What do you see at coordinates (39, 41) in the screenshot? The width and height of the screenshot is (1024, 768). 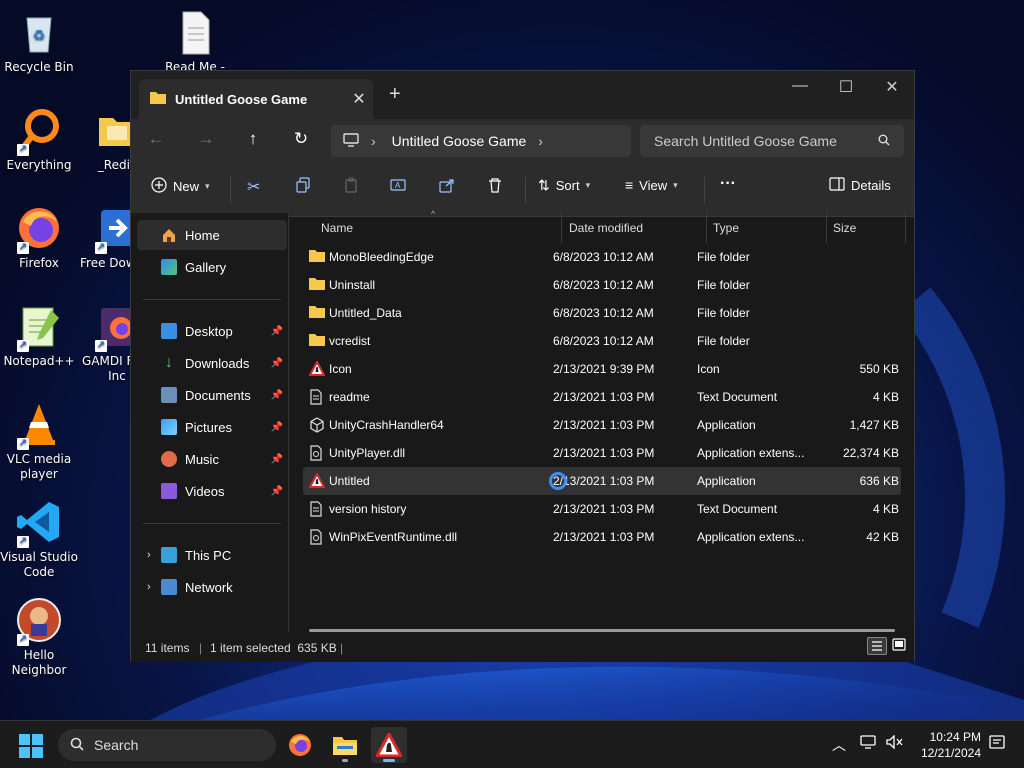 I see `desktop-icon-recycle-bin: ♻ Recycle Bin` at bounding box center [39, 41].